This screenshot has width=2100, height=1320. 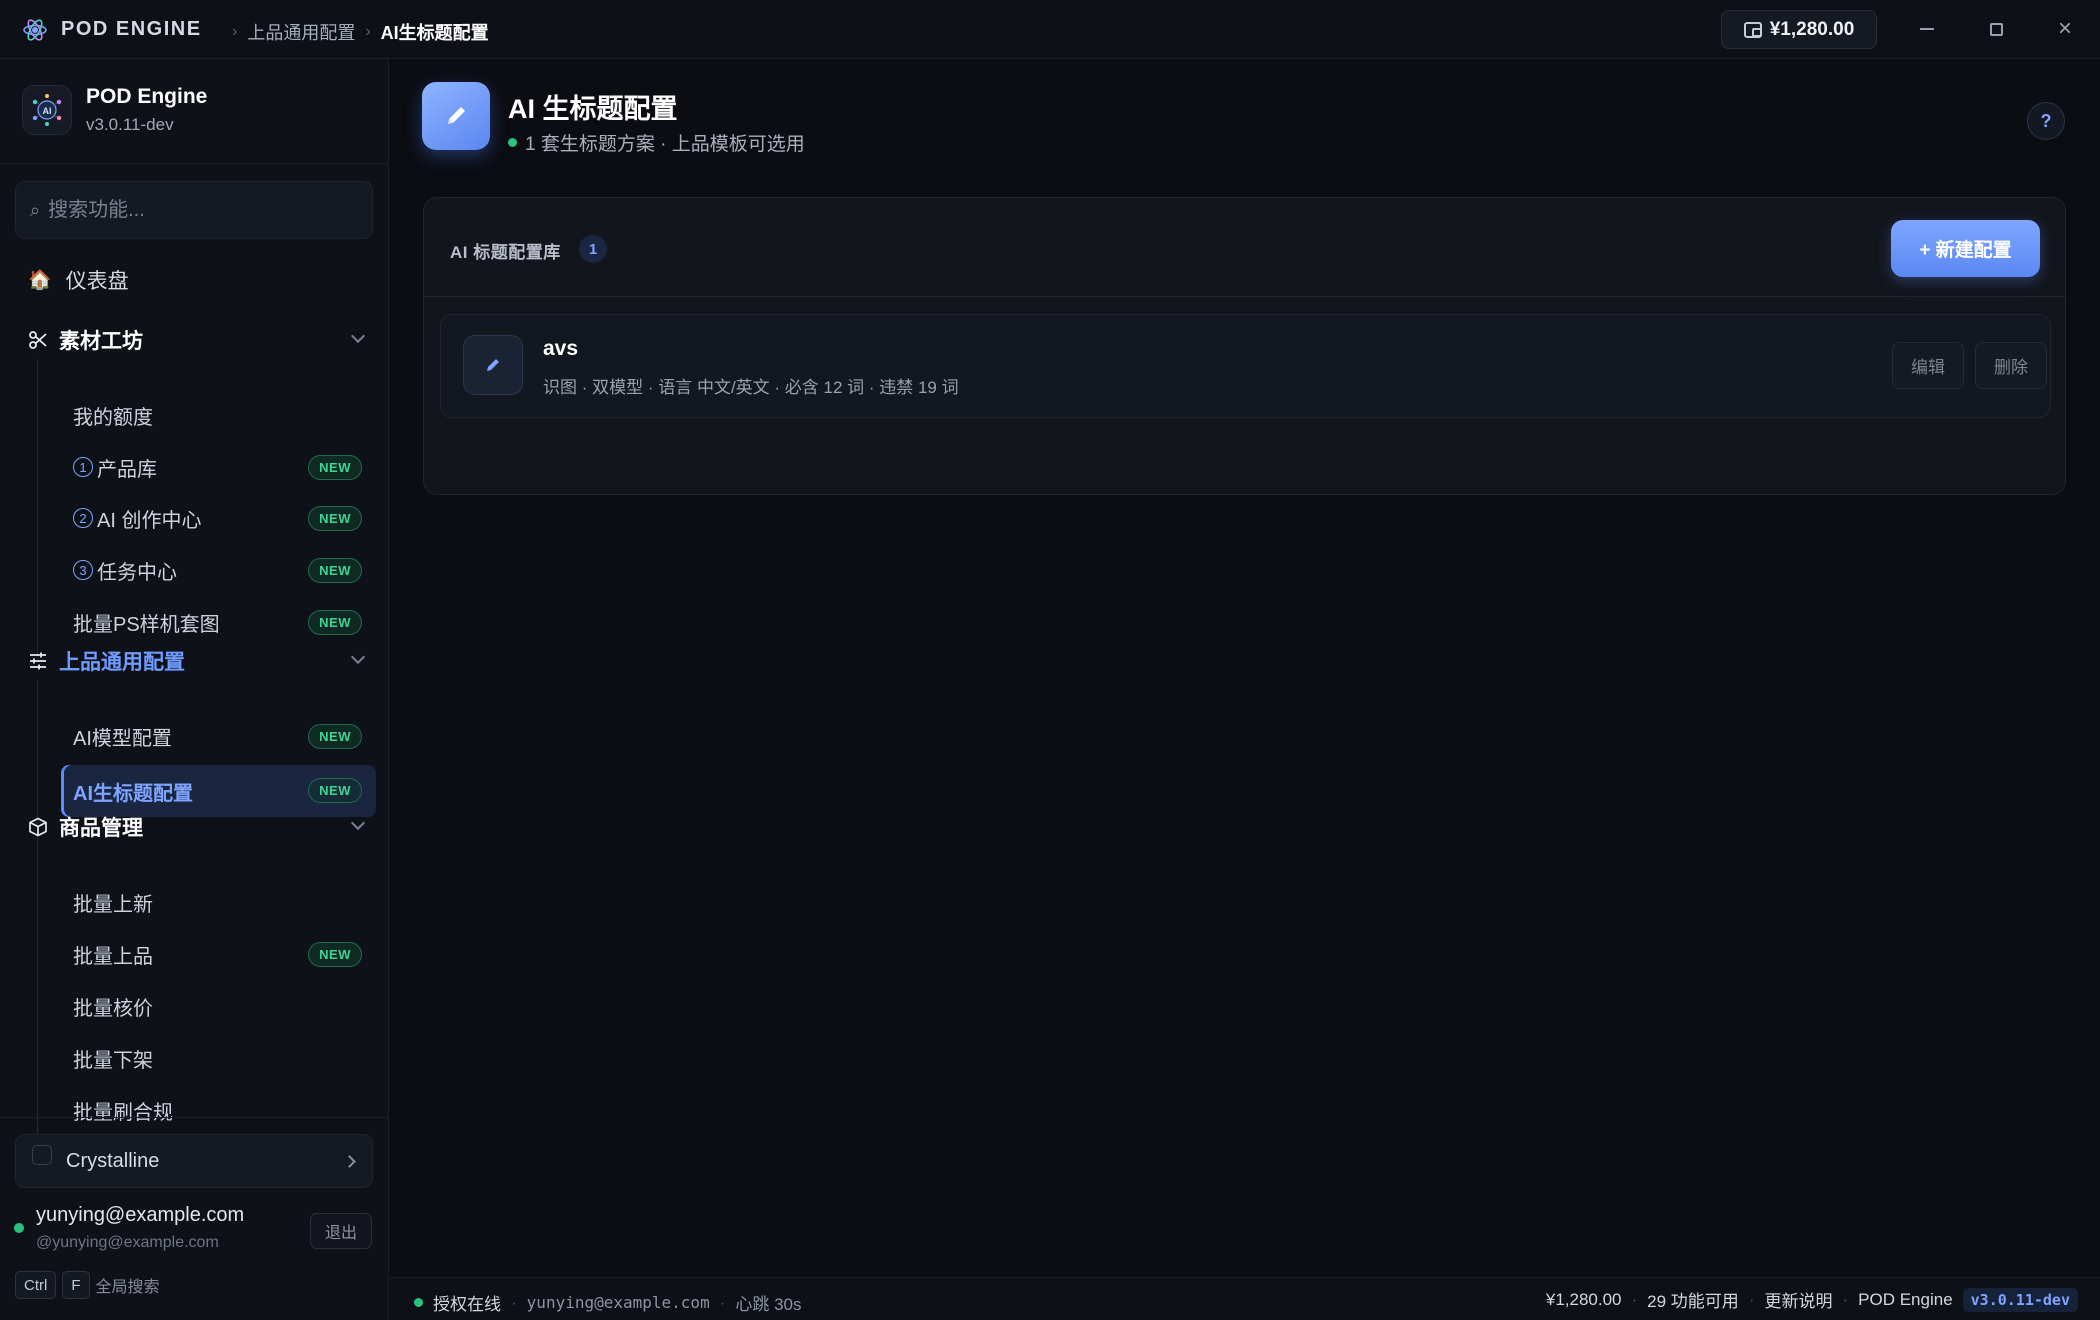 What do you see at coordinates (418, 1302) in the screenshot?
I see `online-status-dot` at bounding box center [418, 1302].